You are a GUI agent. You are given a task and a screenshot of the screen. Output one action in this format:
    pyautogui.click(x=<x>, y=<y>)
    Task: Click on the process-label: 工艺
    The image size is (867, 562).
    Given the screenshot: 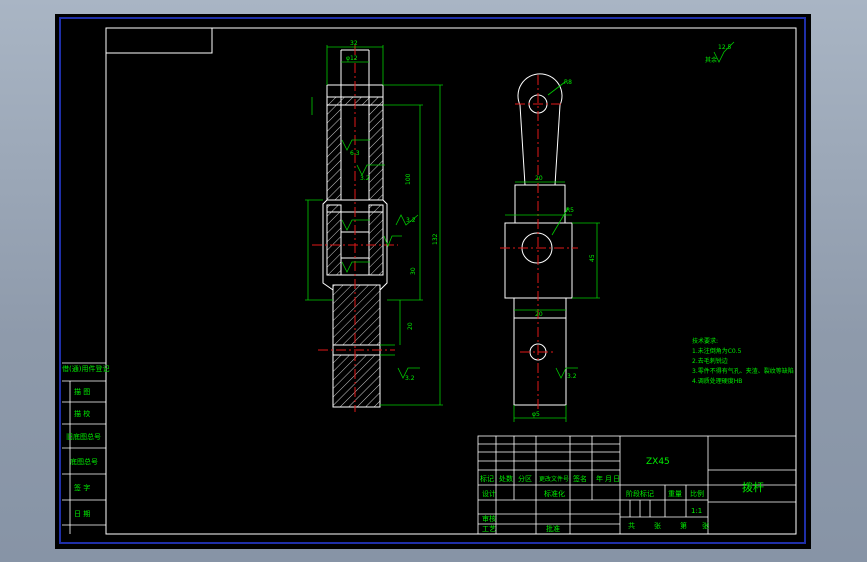 What is the action you would take?
    pyautogui.click(x=489, y=529)
    